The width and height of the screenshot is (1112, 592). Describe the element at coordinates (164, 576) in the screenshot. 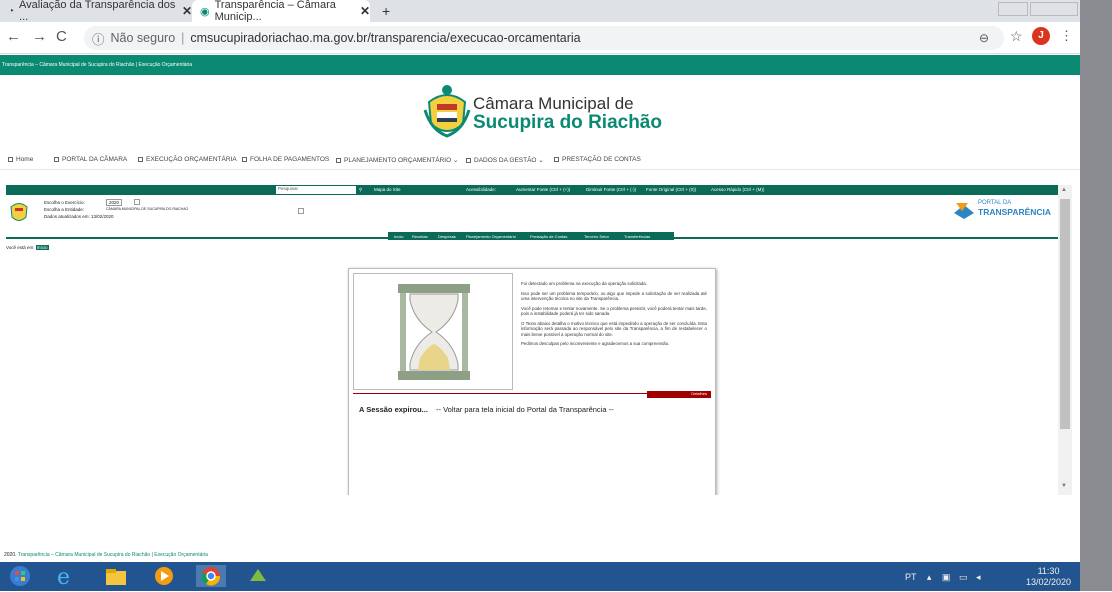

I see `media-player-icon` at that location.